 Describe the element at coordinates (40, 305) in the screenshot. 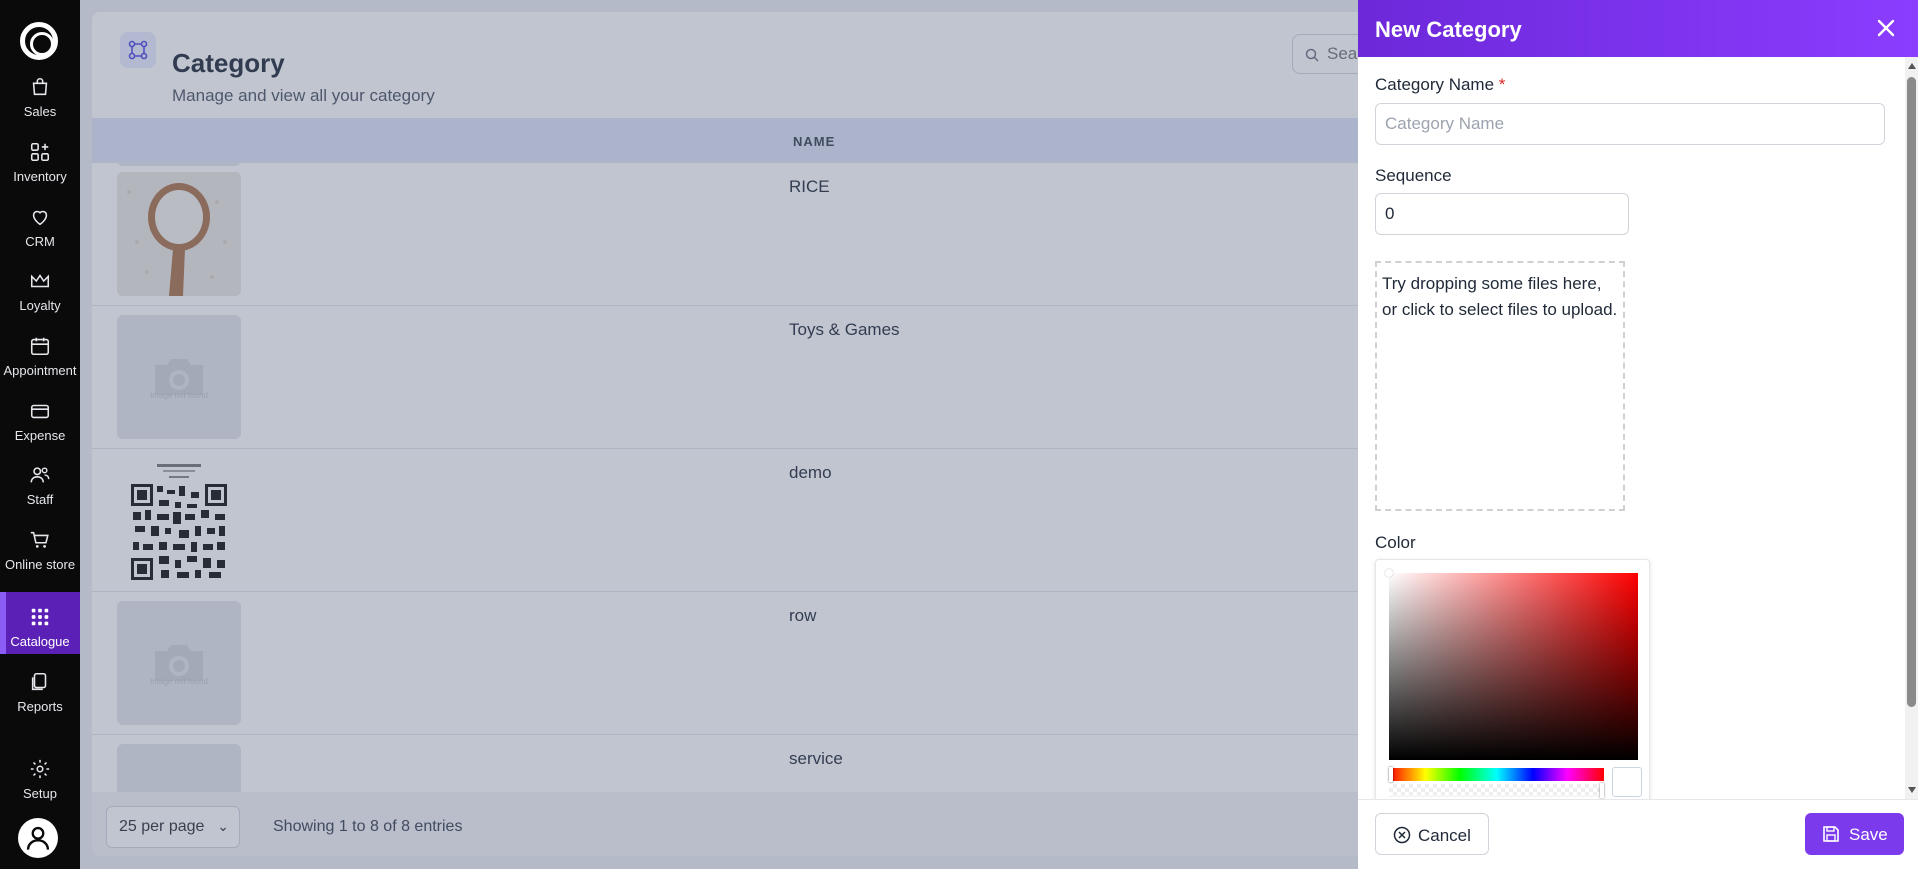

I see `sidebar-item-label: Loyalty` at that location.